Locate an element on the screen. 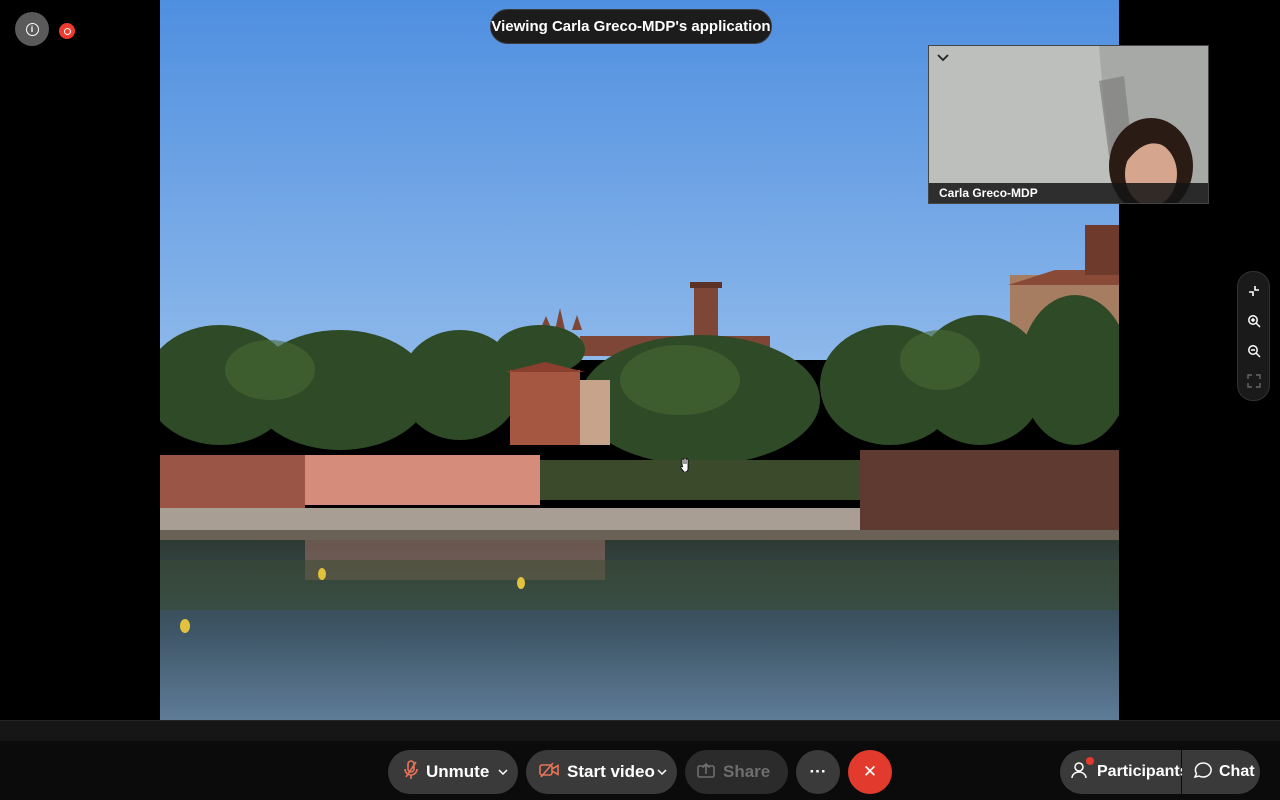  participants-label: Participants is located at coordinates (1143, 771).